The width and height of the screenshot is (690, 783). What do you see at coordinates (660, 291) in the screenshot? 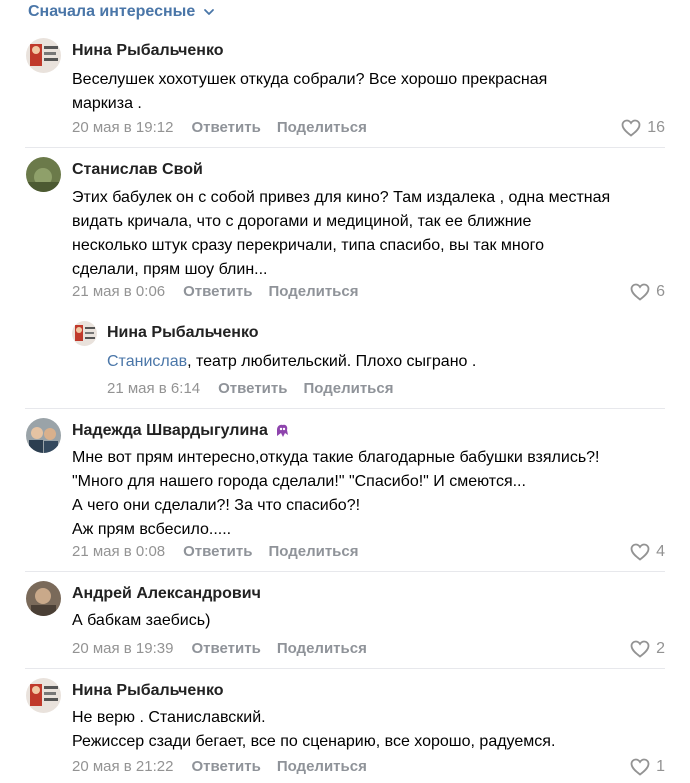
I see `like-count: 6` at bounding box center [660, 291].